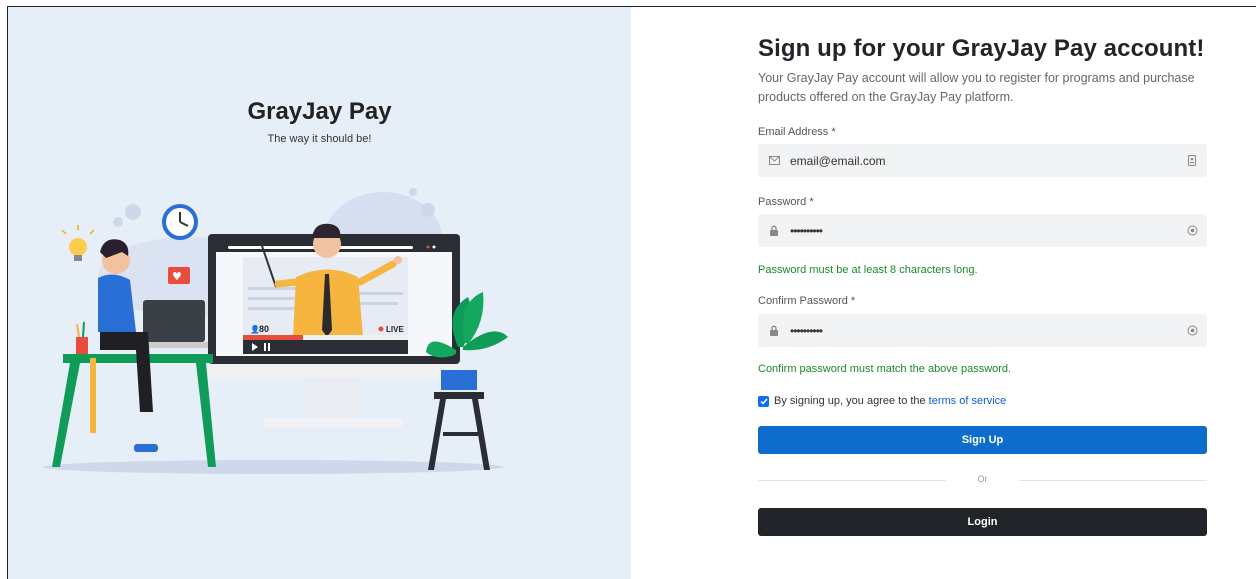  What do you see at coordinates (982, 522) in the screenshot?
I see `login-button: Login` at bounding box center [982, 522].